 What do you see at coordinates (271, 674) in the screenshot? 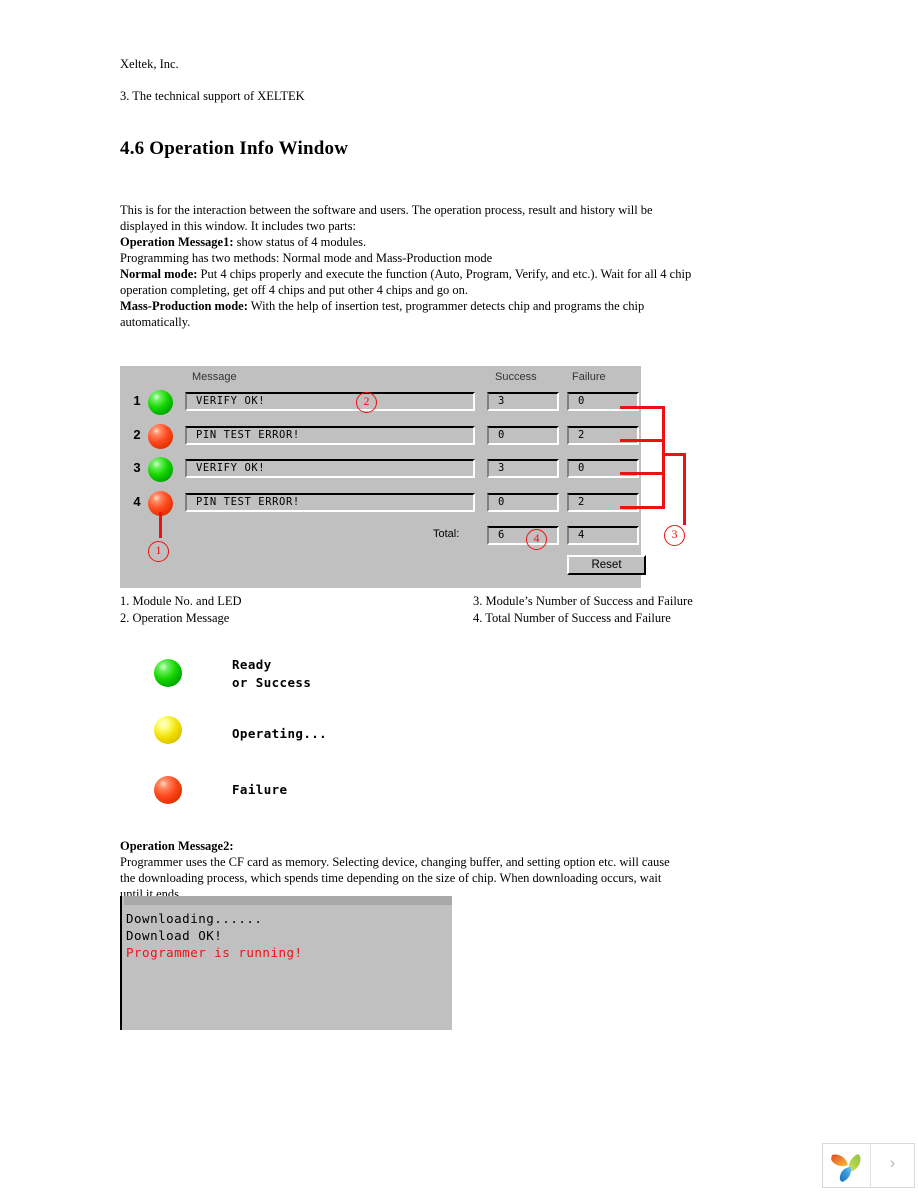
I see `legend-label-ready: Ready or Success` at bounding box center [271, 674].